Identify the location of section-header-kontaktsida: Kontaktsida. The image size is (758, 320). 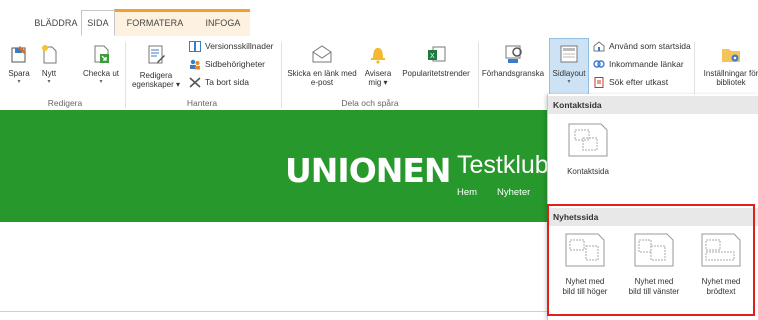
(653, 105).